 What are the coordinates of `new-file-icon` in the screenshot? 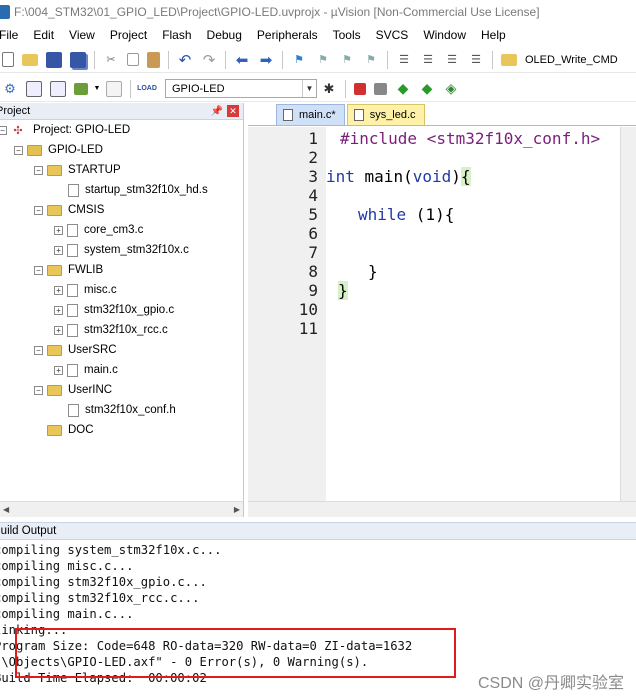 It's located at (8, 59).